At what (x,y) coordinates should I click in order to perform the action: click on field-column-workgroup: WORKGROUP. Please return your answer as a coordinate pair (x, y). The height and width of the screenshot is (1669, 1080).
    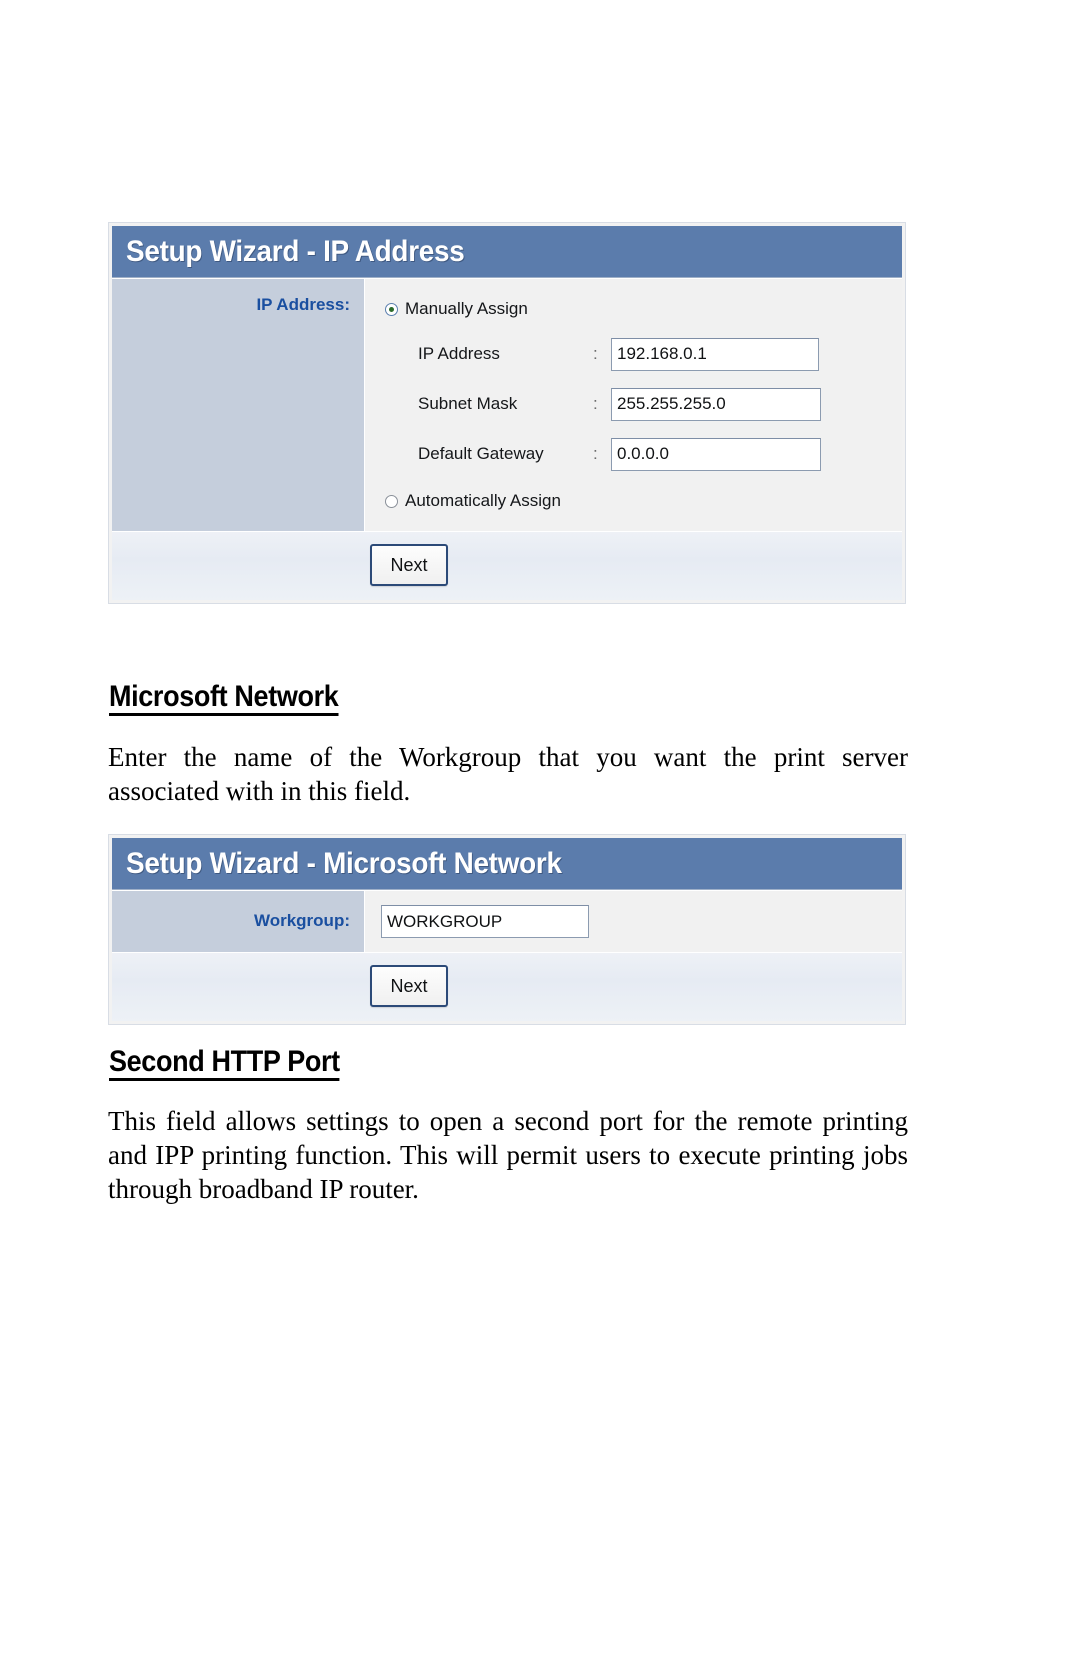
    Looking at the image, I should click on (633, 921).